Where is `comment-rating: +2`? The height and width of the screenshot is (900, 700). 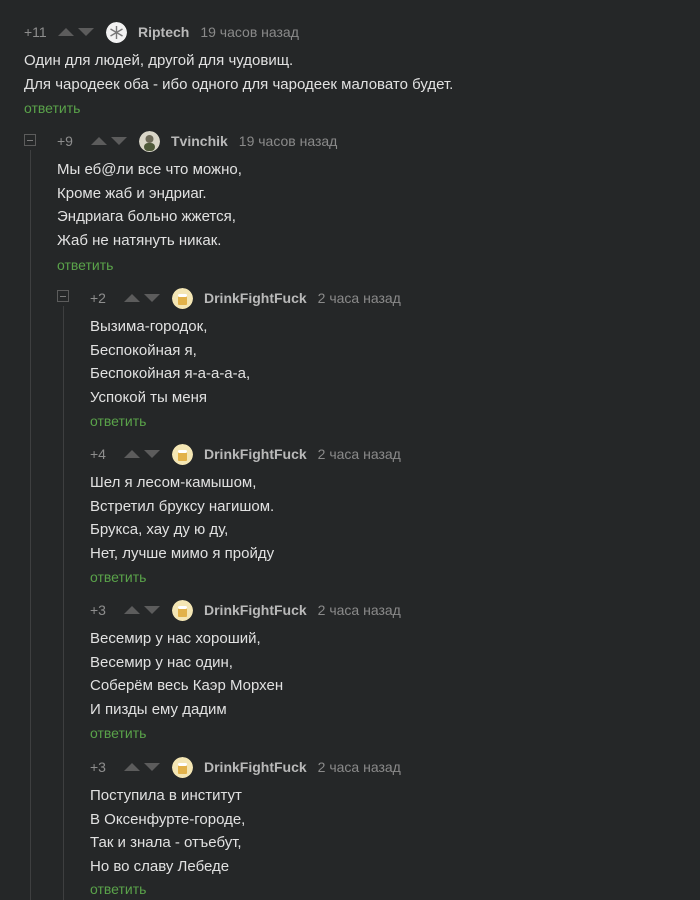
comment-rating: +2 is located at coordinates (98, 298).